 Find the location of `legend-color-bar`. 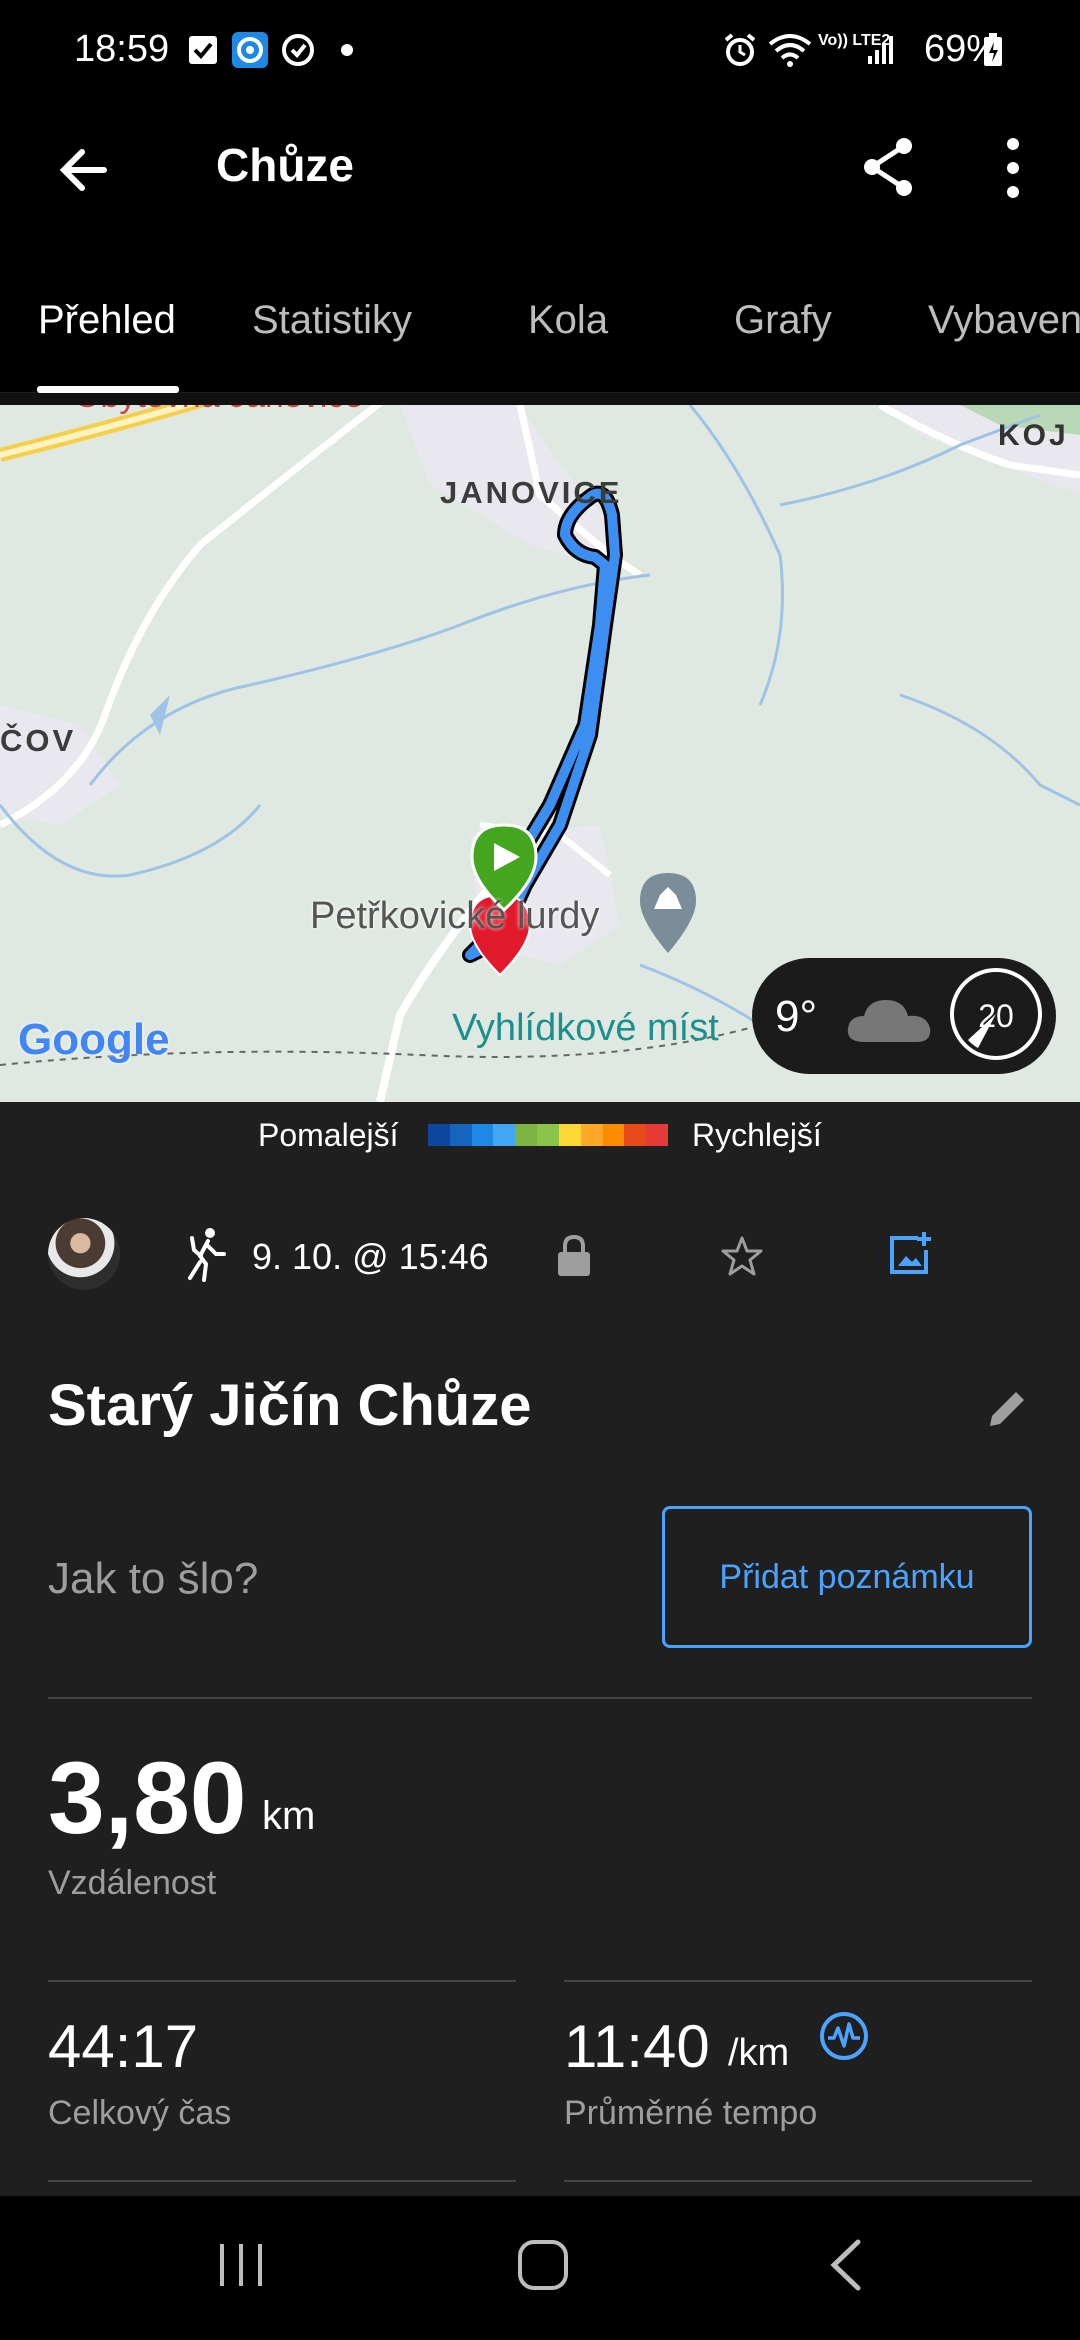

legend-color-bar is located at coordinates (548, 1135).